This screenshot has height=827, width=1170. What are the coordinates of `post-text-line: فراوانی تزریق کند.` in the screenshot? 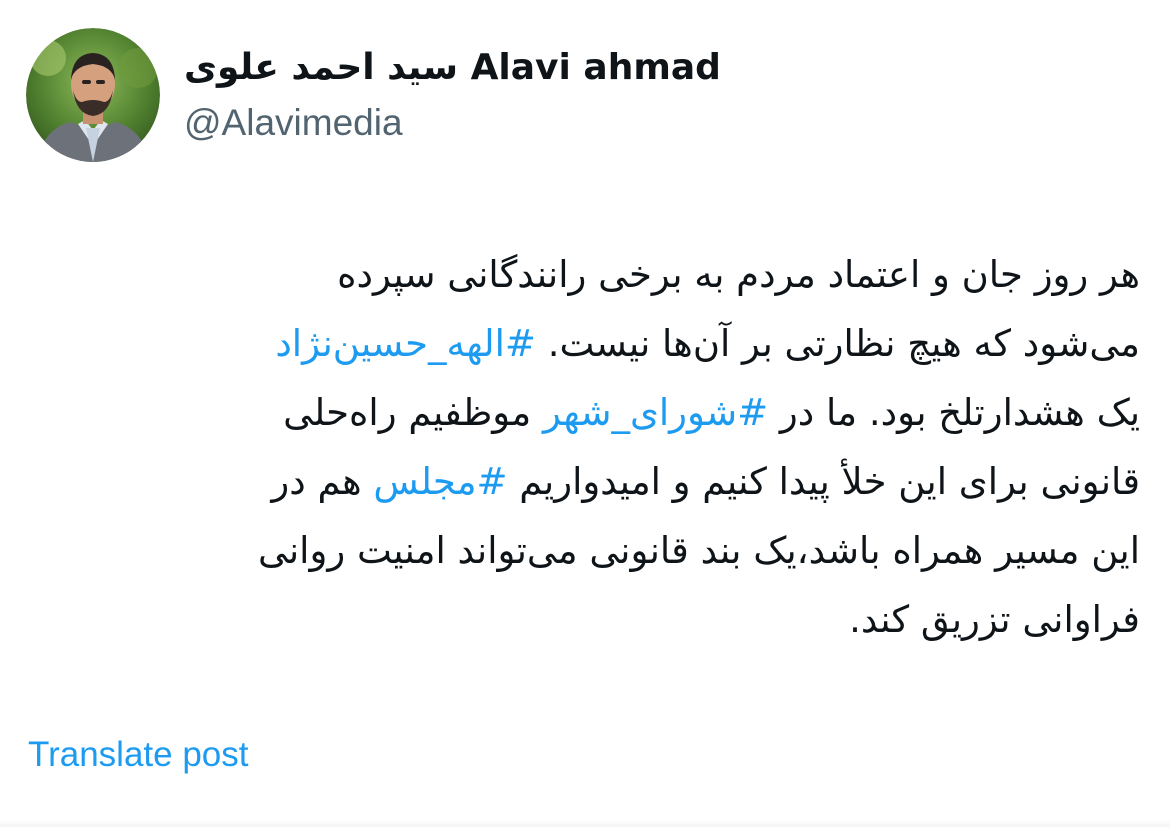 It's located at (585, 619).